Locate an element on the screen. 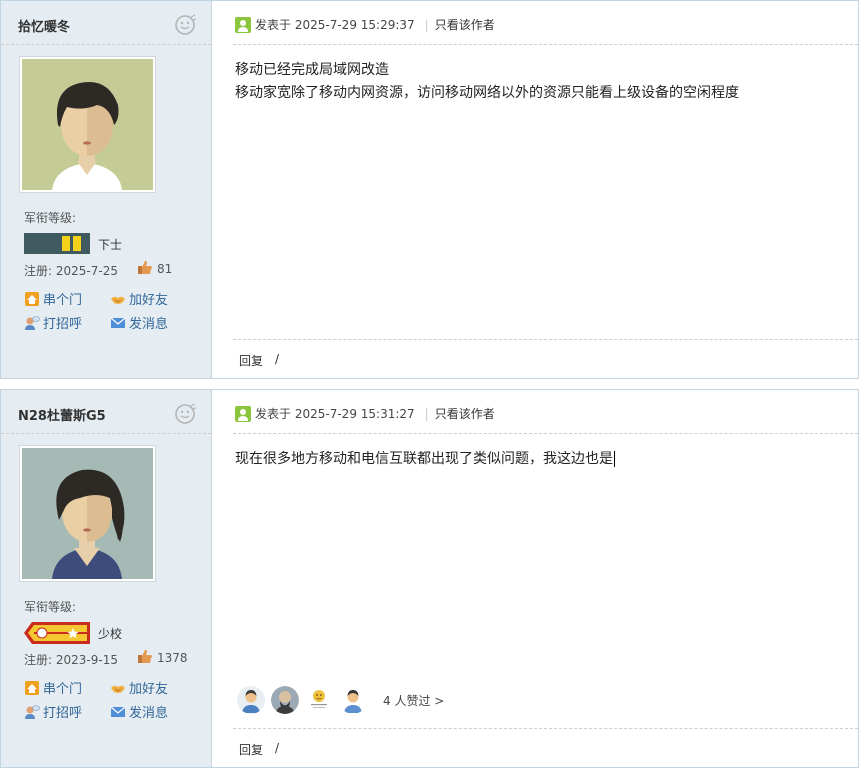  registration-date: 注册: 2023-9-15 is located at coordinates (71, 660).